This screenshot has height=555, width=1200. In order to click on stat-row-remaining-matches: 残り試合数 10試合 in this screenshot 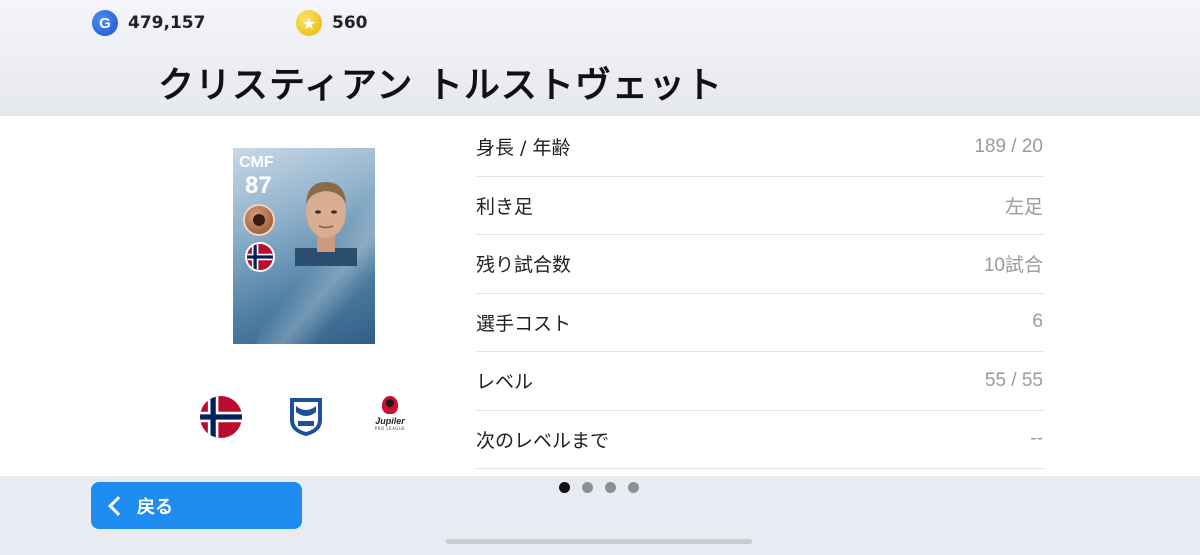, I will do `click(760, 264)`.